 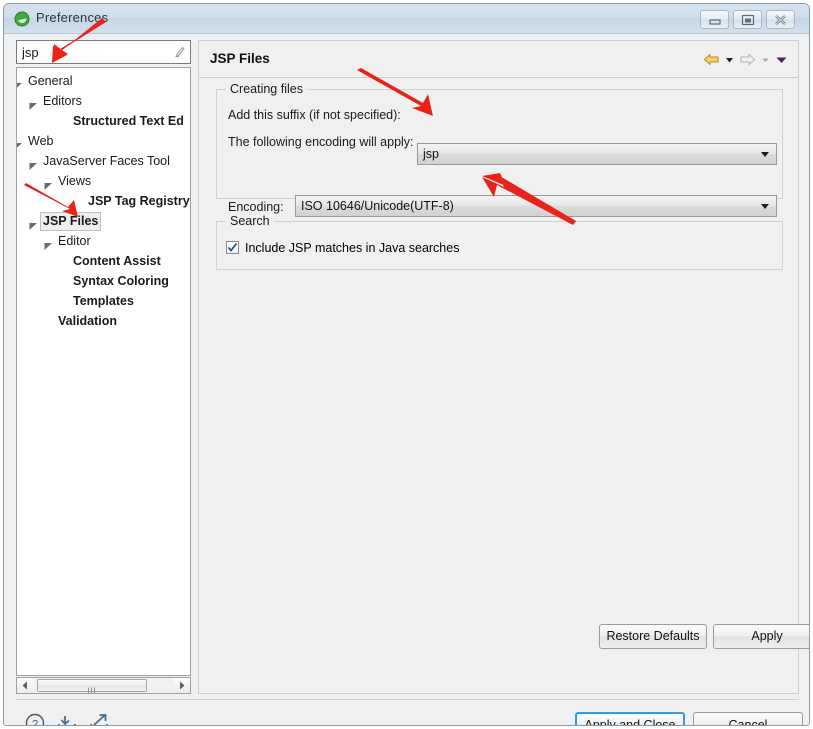 I want to click on eclipse-logo-icon, so click(x=22, y=19).